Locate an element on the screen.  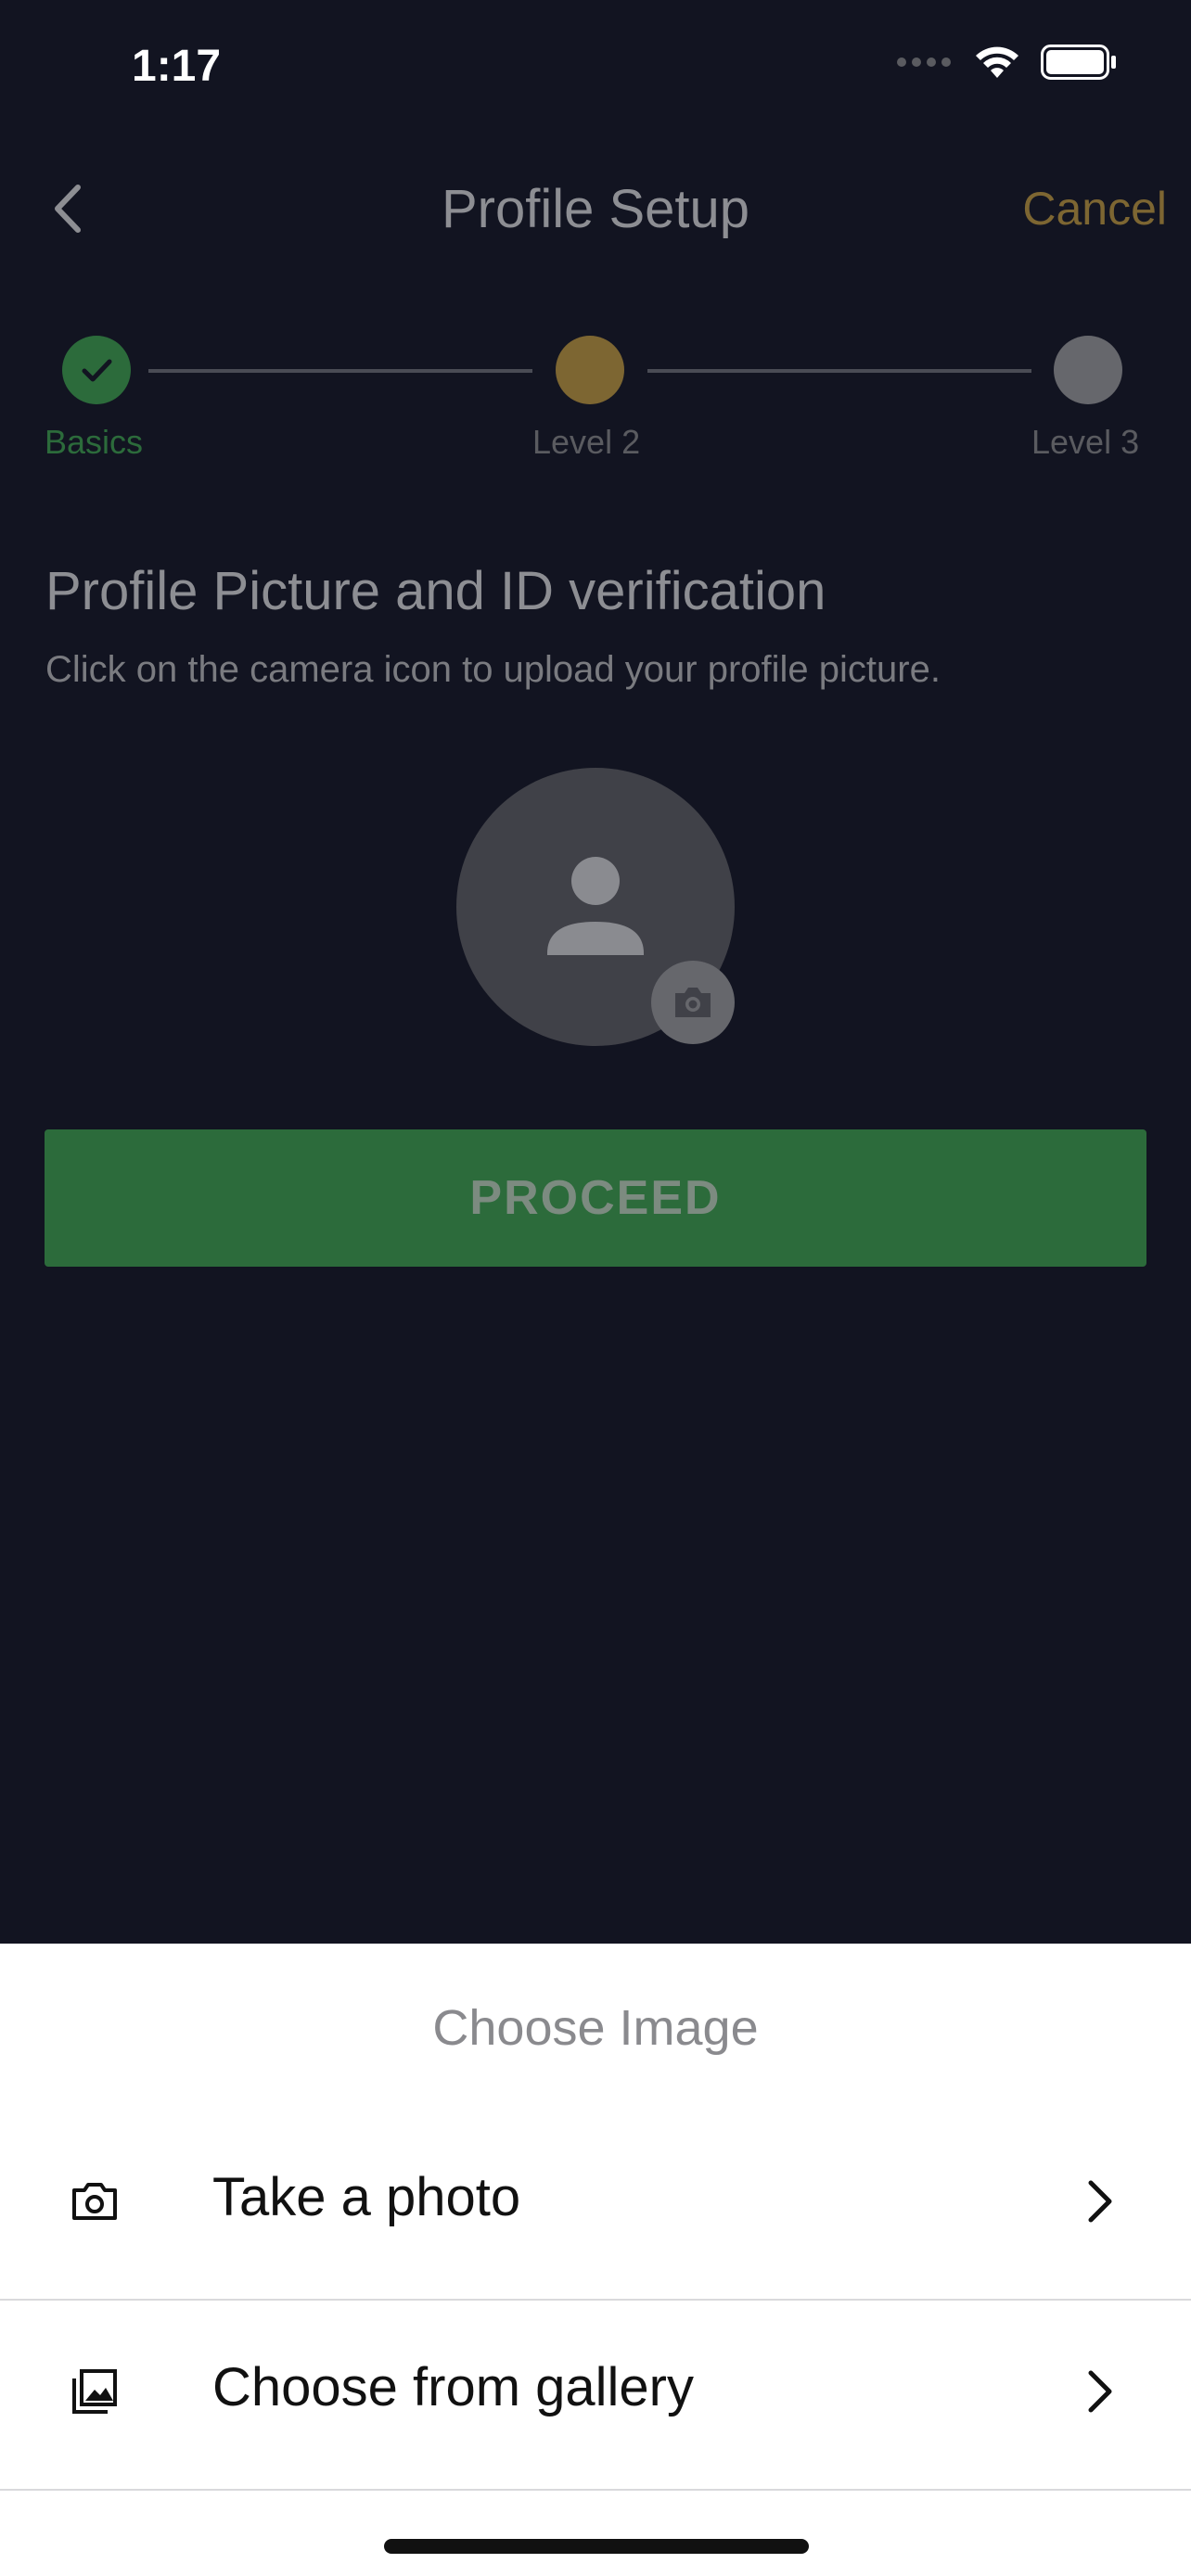
step-level2-label: Level 2 is located at coordinates (586, 442).